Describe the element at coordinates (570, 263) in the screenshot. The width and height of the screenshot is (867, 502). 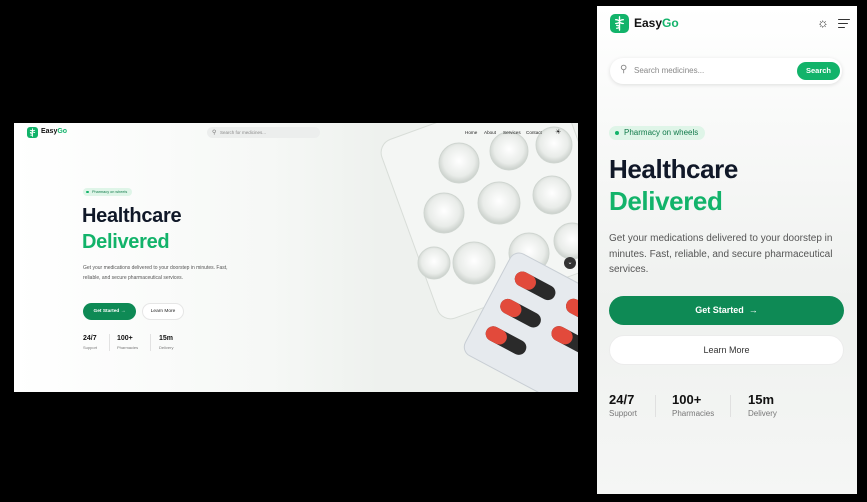
I see `scroll-down-icon: ⌄` at that location.